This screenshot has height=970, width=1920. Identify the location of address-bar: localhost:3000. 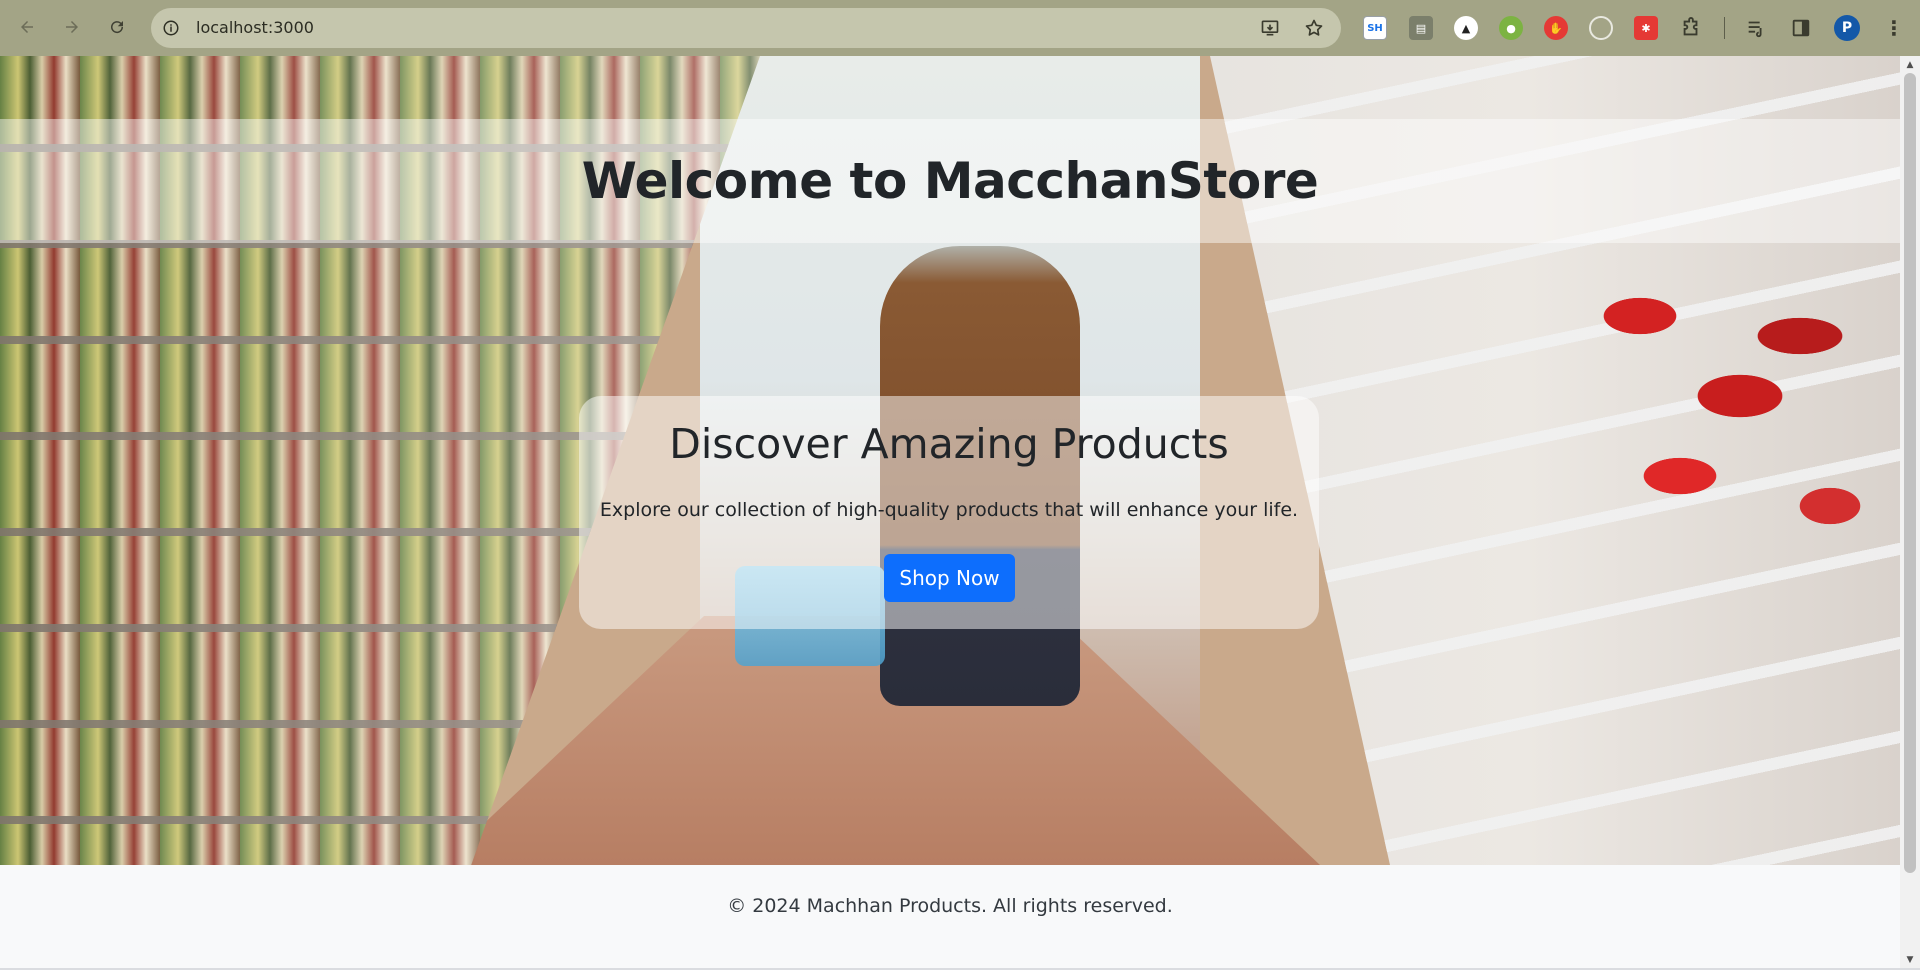
(746, 28).